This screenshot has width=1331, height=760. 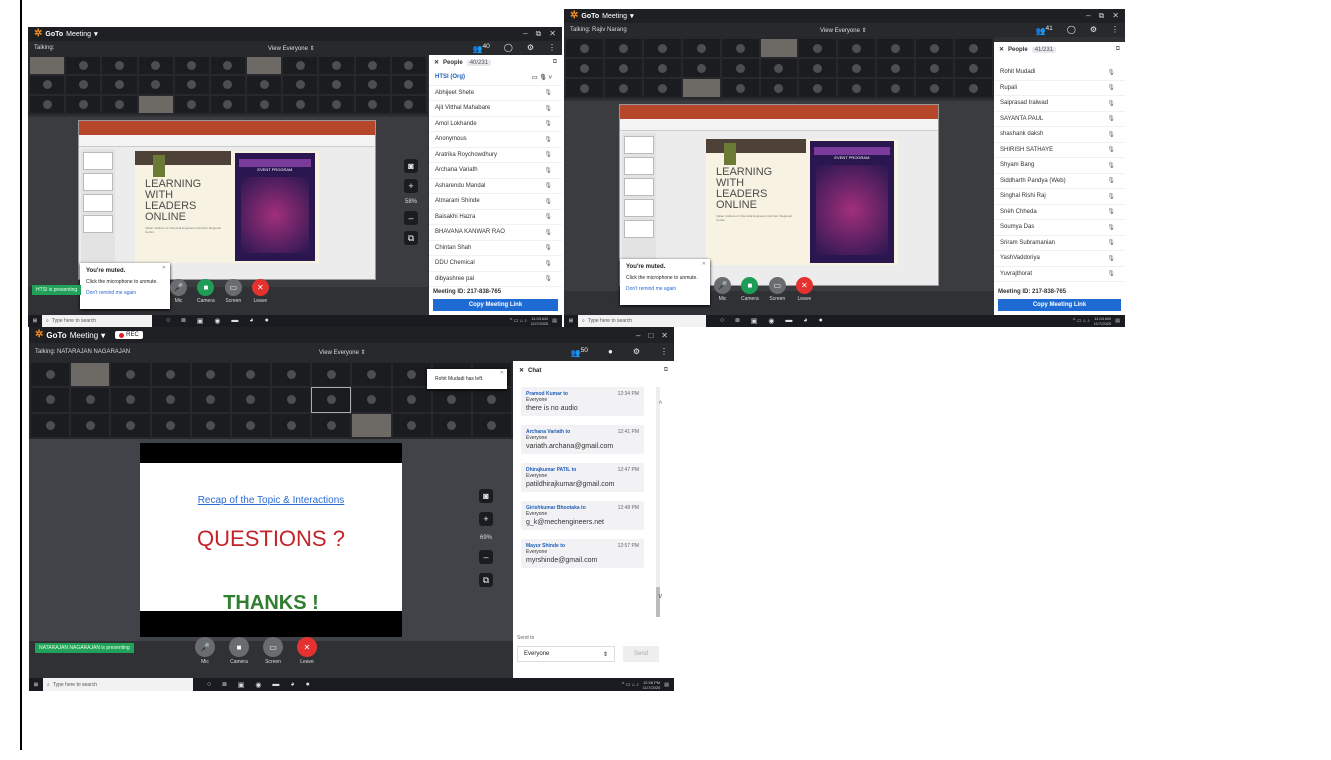 What do you see at coordinates (641, 654) in the screenshot?
I see `send-button: Send` at bounding box center [641, 654].